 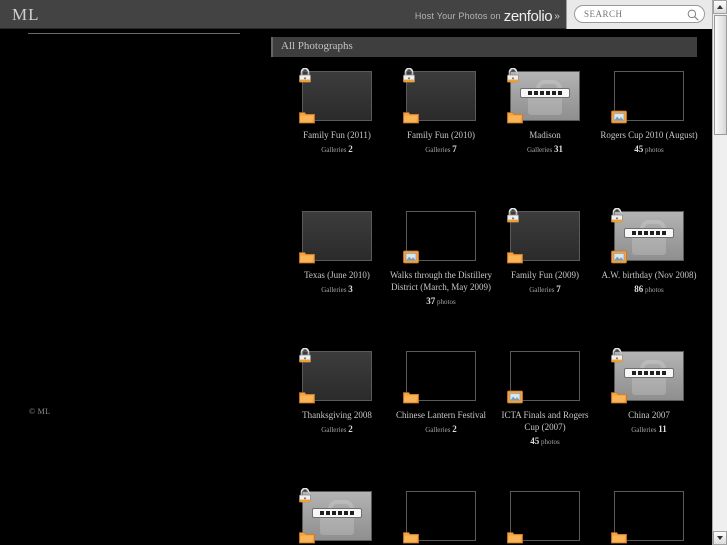 What do you see at coordinates (545, 275) in the screenshot?
I see `gallery-item-title: Family Fun (2009)` at bounding box center [545, 275].